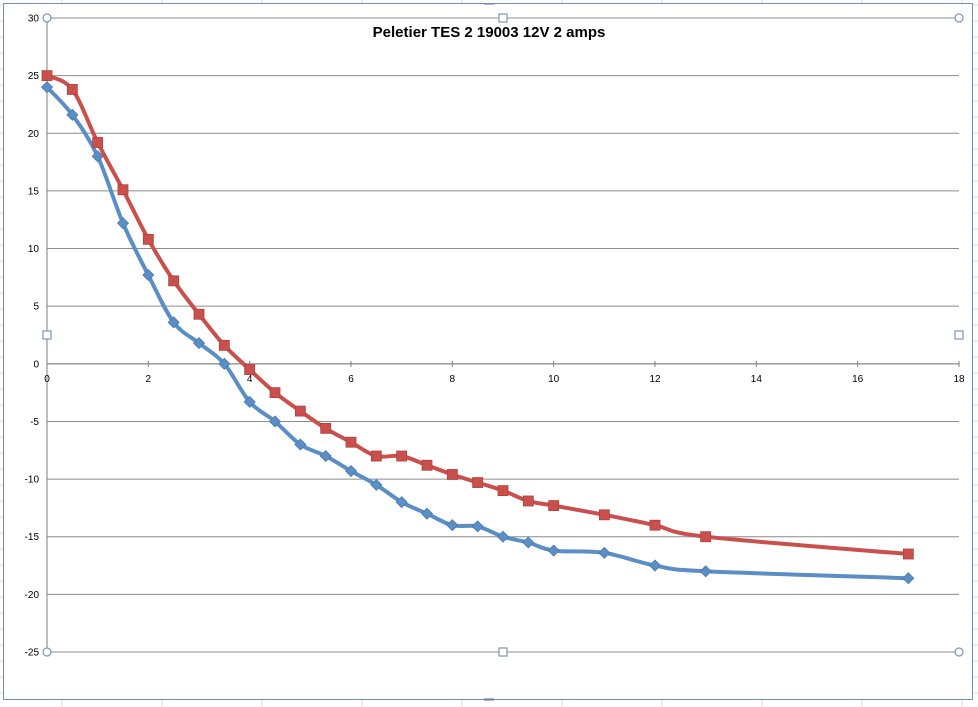 This screenshot has height=707, width=978. What do you see at coordinates (34, 19) in the screenshot?
I see `y-tick-label: 30` at bounding box center [34, 19].